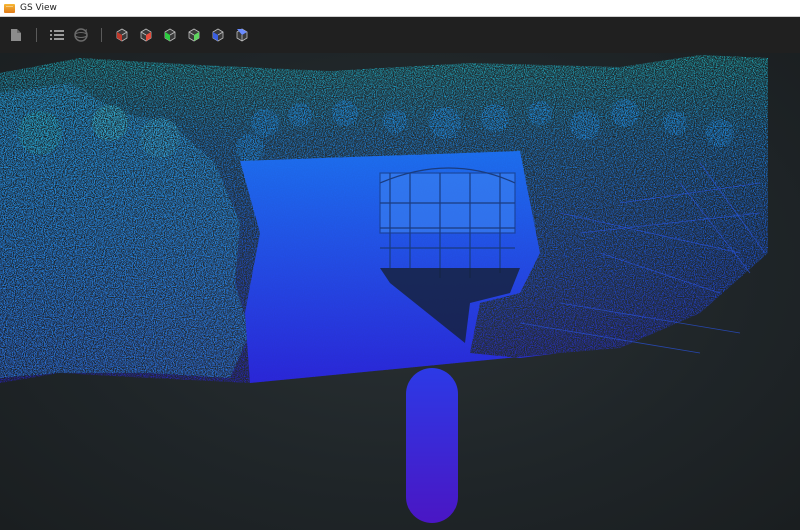 The width and height of the screenshot is (800, 530). What do you see at coordinates (38, 8) in the screenshot?
I see `window-title: GS View` at bounding box center [38, 8].